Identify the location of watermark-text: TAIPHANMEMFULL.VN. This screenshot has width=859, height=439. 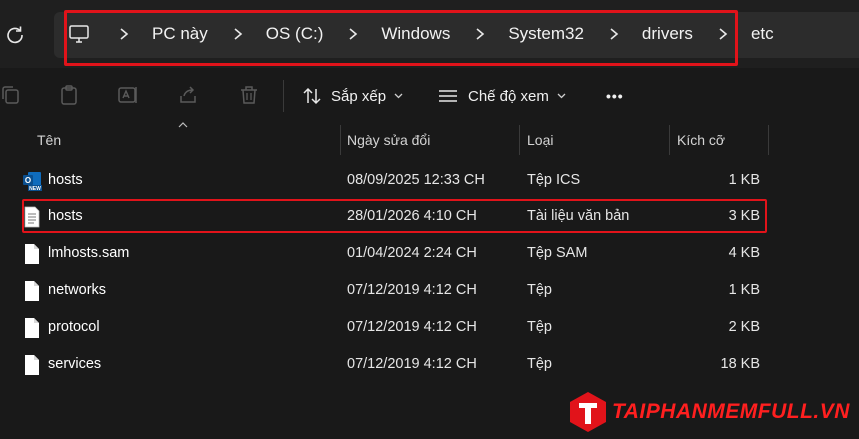
(731, 411).